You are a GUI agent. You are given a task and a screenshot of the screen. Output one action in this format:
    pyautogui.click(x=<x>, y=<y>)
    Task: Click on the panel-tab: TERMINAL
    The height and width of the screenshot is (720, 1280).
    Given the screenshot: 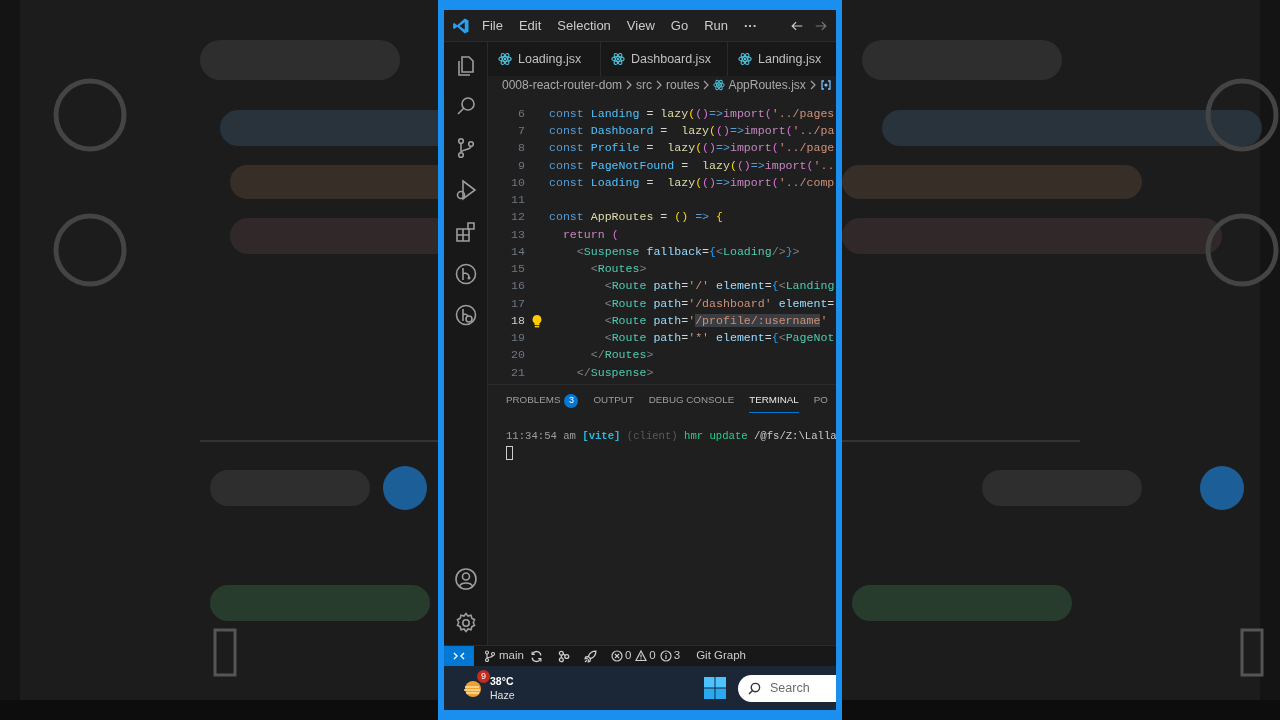 What is the action you would take?
    pyautogui.click(x=774, y=401)
    